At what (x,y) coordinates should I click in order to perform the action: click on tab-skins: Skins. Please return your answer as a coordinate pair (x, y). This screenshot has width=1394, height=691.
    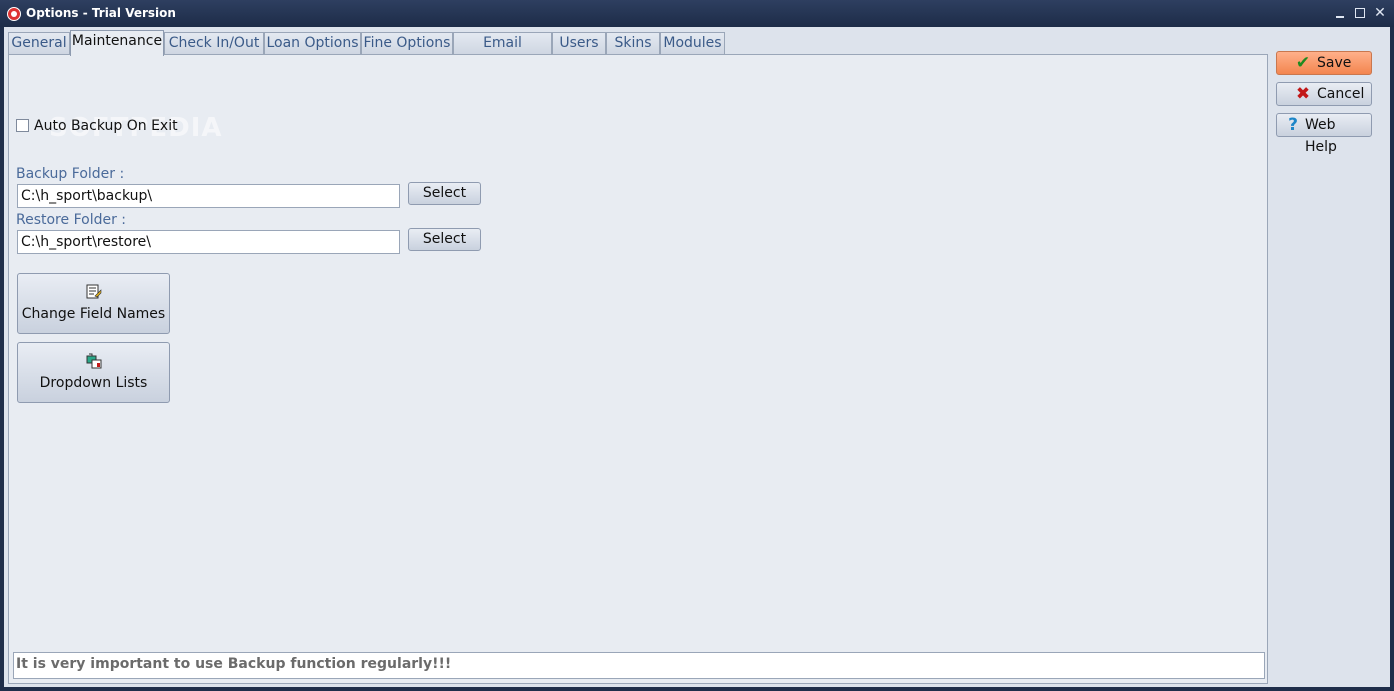
    Looking at the image, I should click on (633, 43).